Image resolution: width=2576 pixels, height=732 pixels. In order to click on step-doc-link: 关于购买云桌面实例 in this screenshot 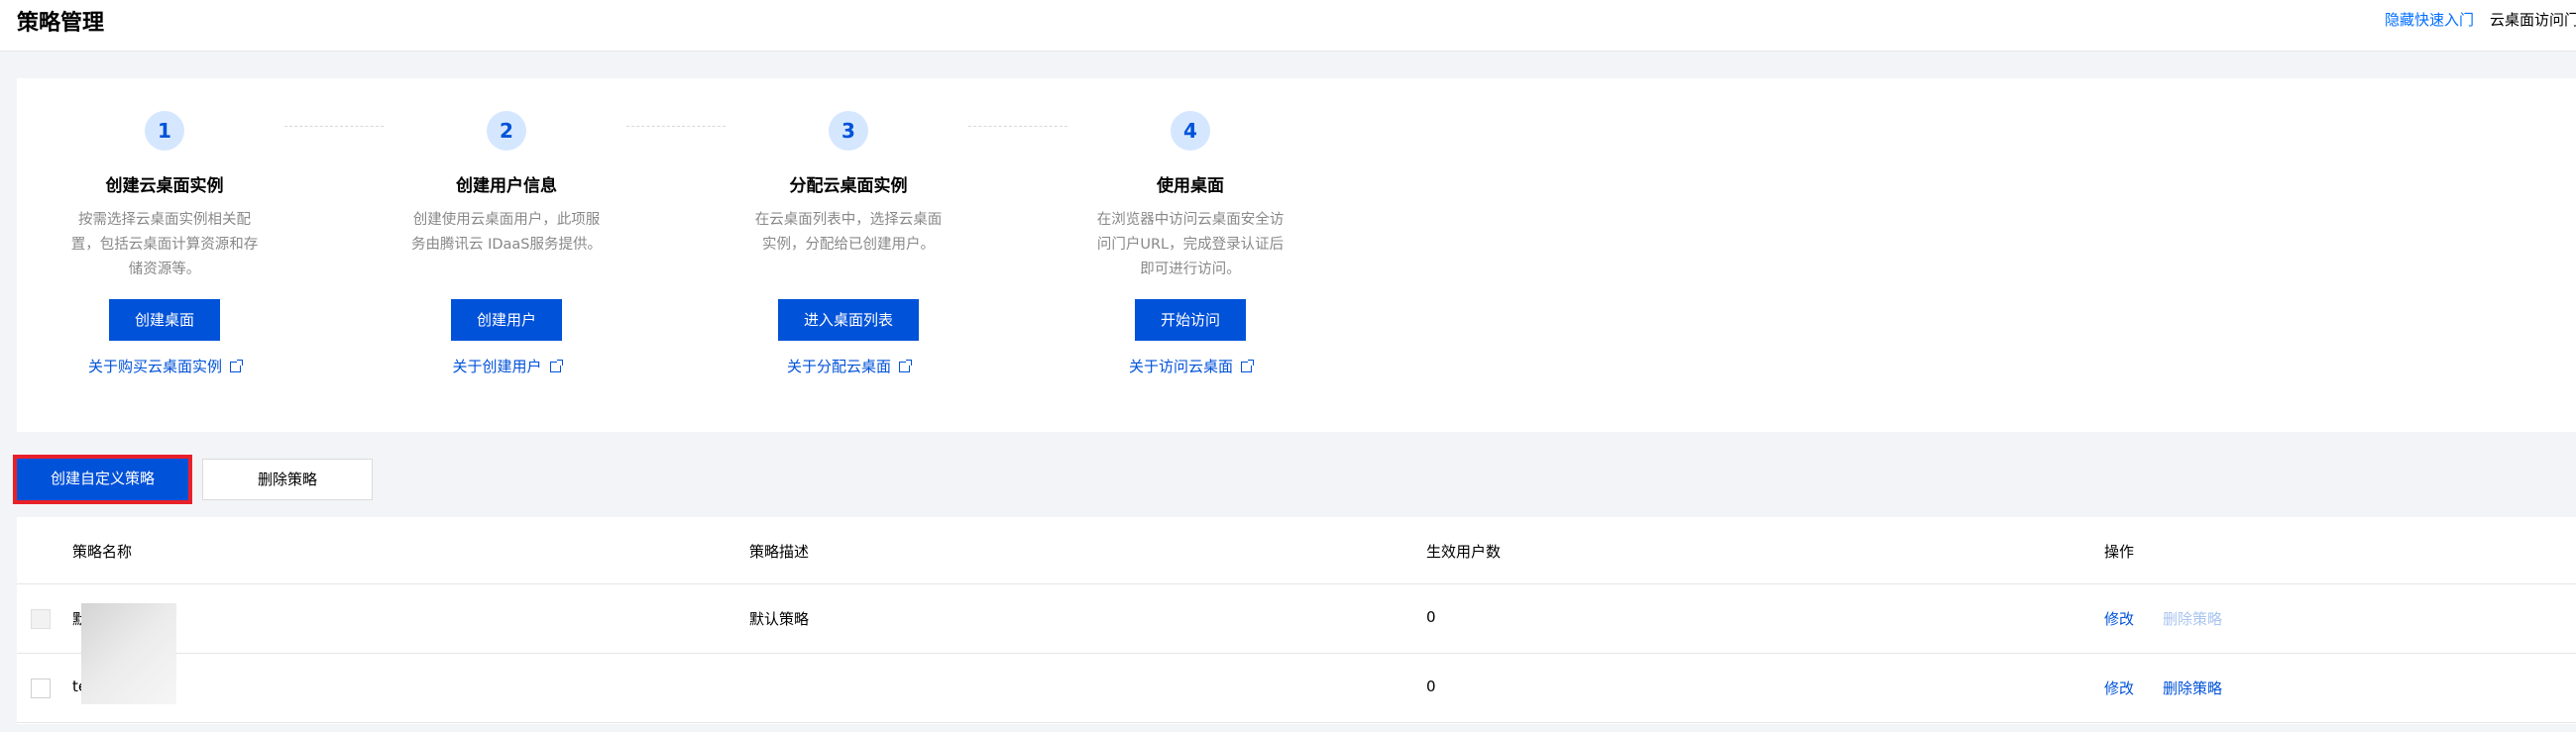, I will do `click(164, 366)`.